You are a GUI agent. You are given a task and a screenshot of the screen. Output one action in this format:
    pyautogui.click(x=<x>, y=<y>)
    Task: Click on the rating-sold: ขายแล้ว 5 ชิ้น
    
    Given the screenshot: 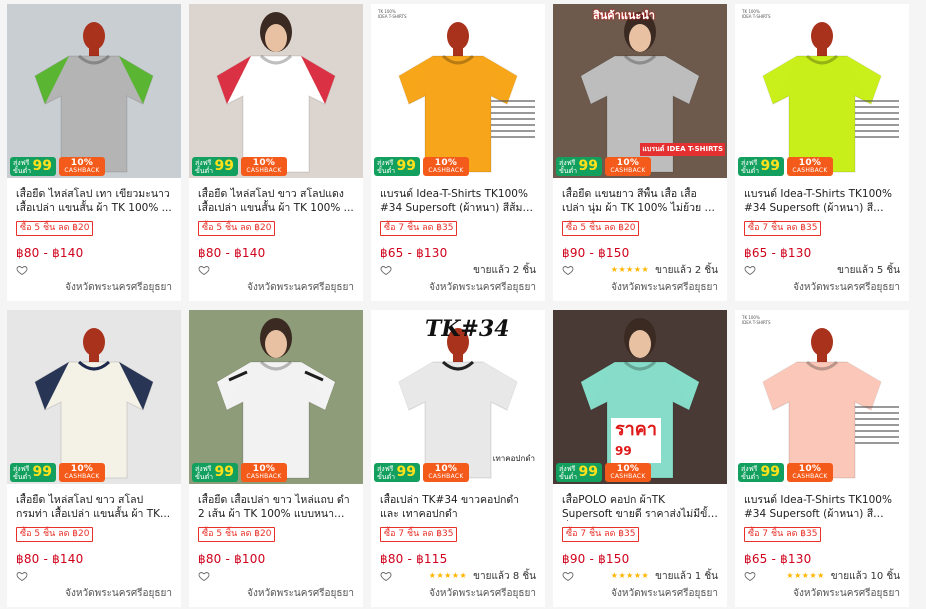 What is the action you would take?
    pyautogui.click(x=865, y=270)
    